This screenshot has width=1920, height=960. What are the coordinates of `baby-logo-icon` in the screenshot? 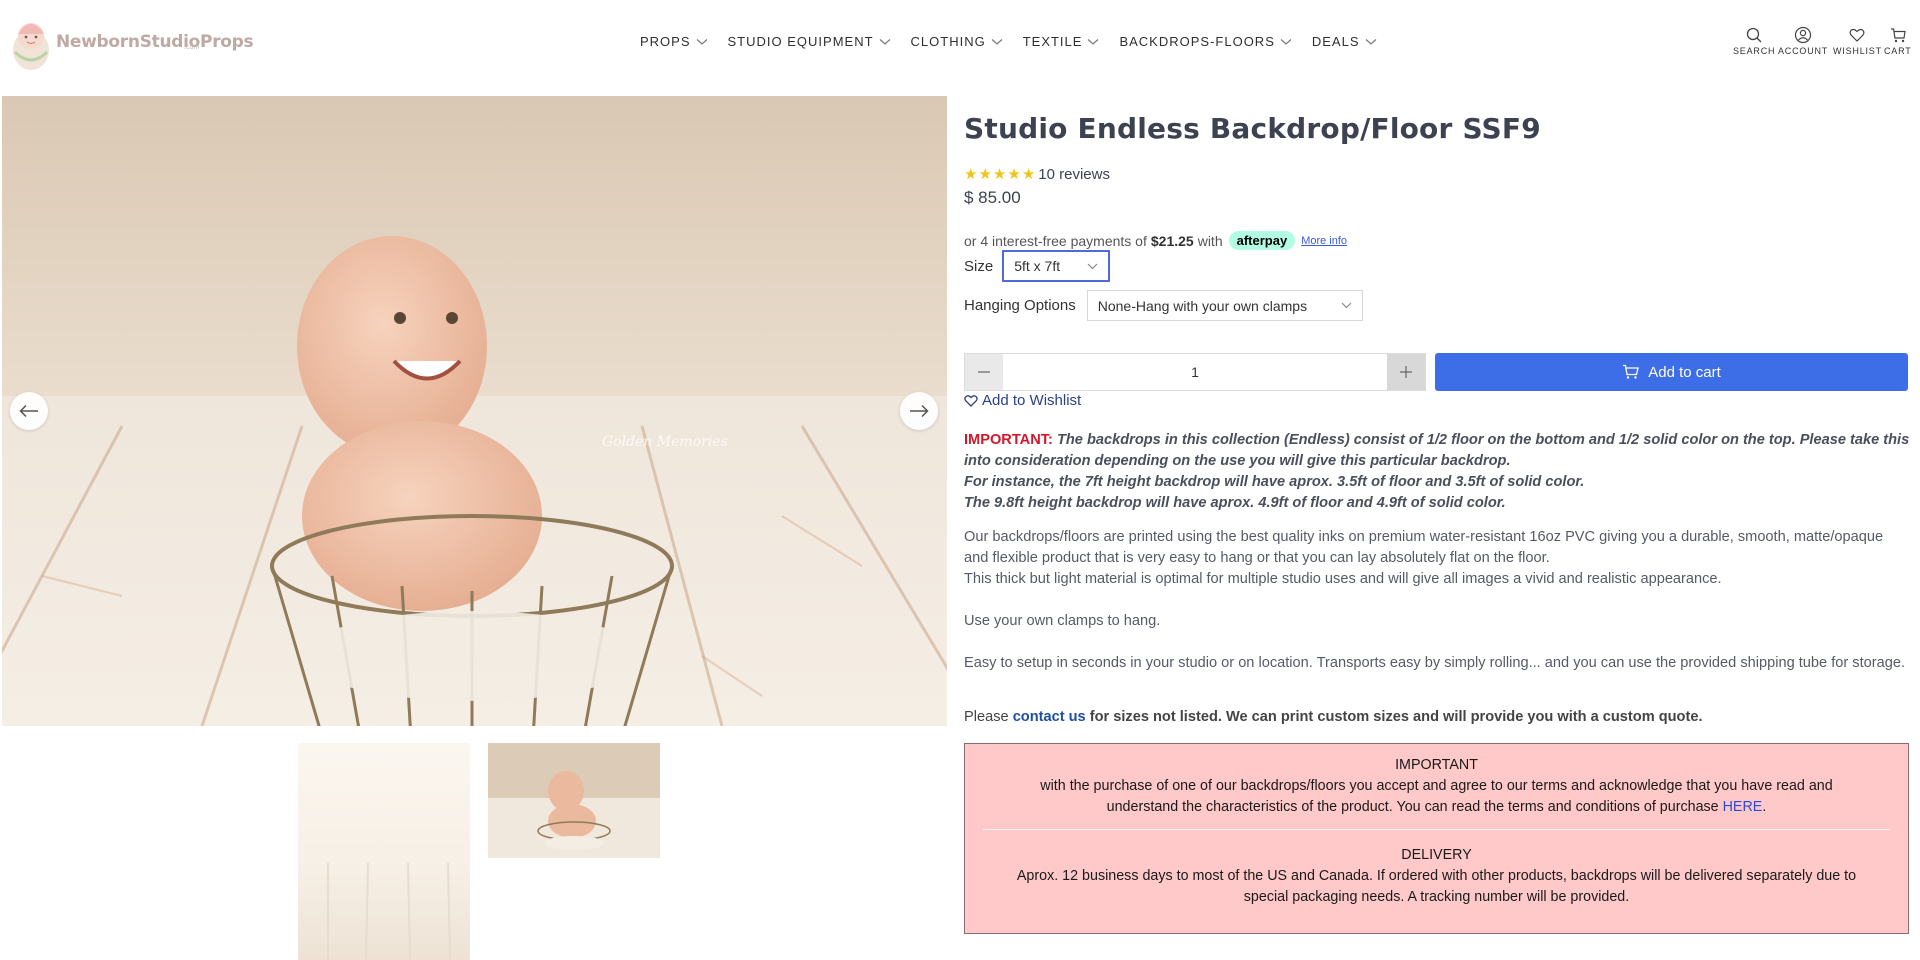 It's located at (31, 46).